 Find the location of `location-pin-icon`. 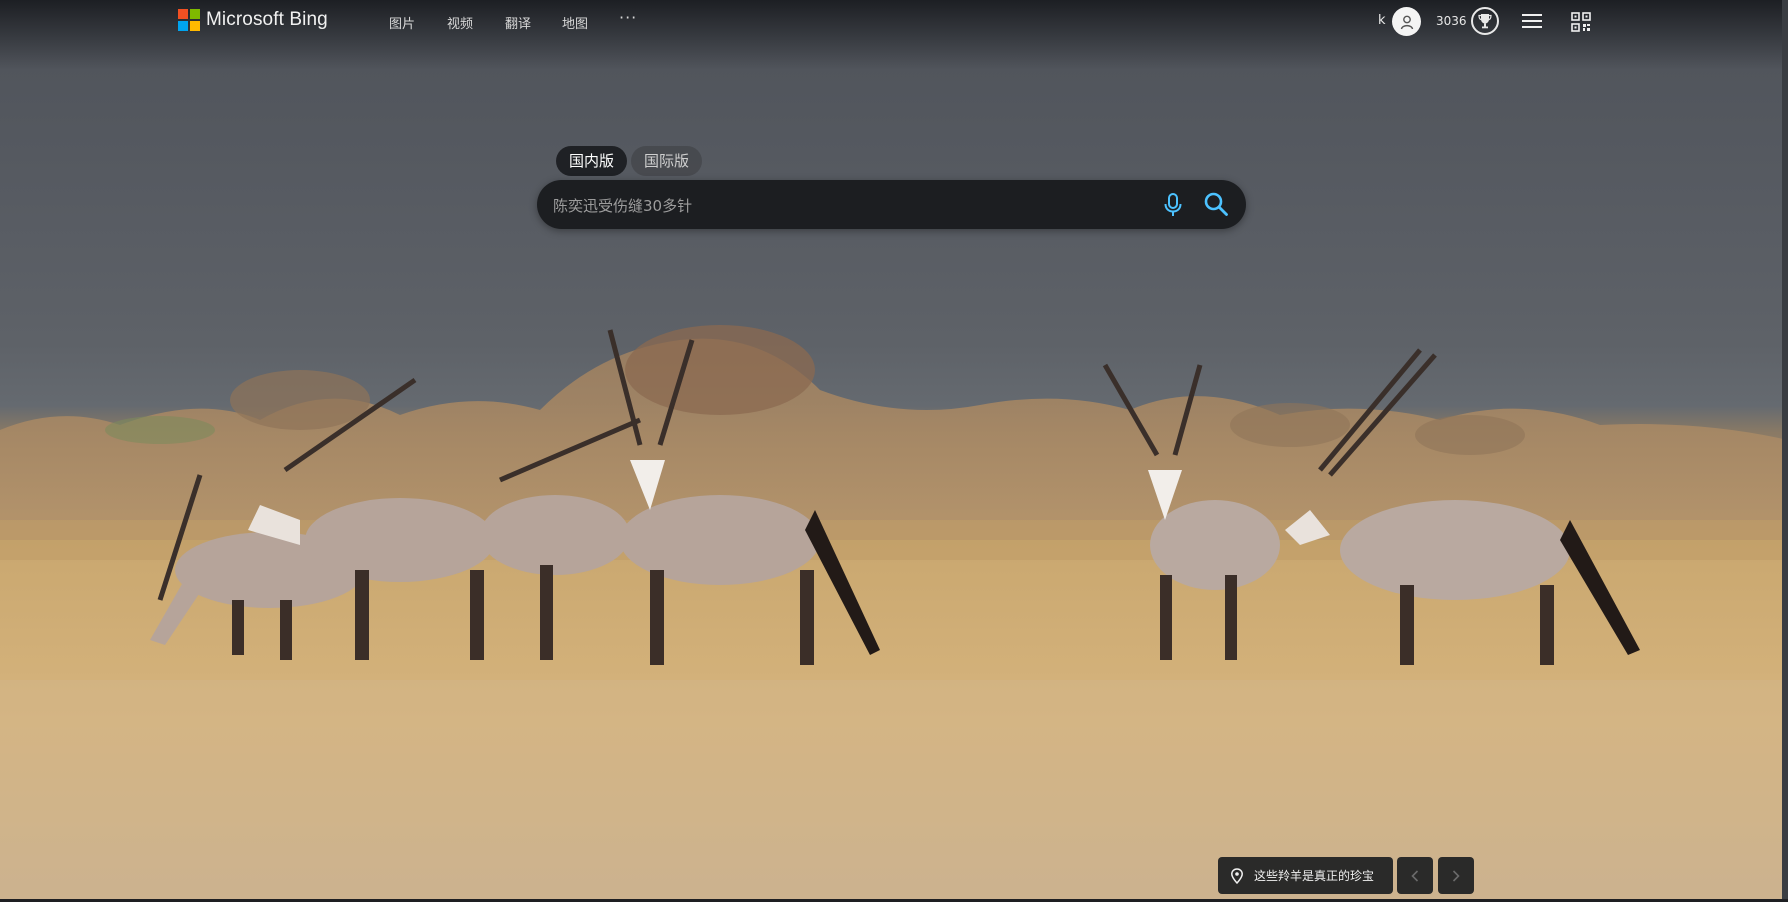

location-pin-icon is located at coordinates (1237, 875).